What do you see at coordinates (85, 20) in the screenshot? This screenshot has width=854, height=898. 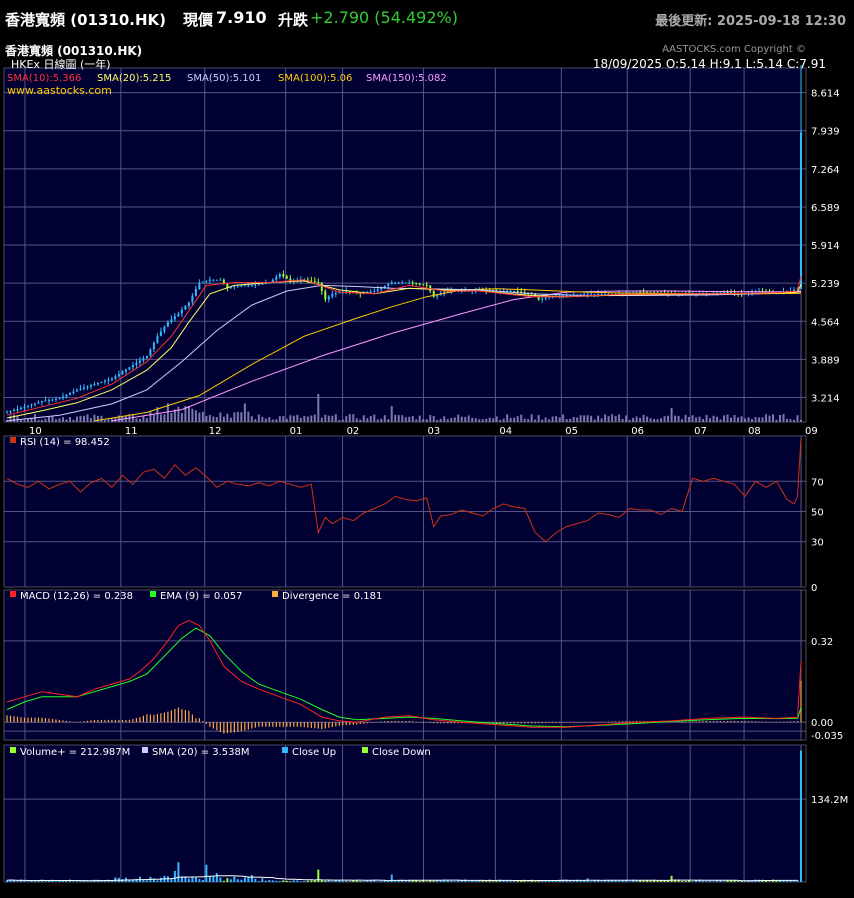 I see `stock-title: 香港寬頻 (01310.HK)` at bounding box center [85, 20].